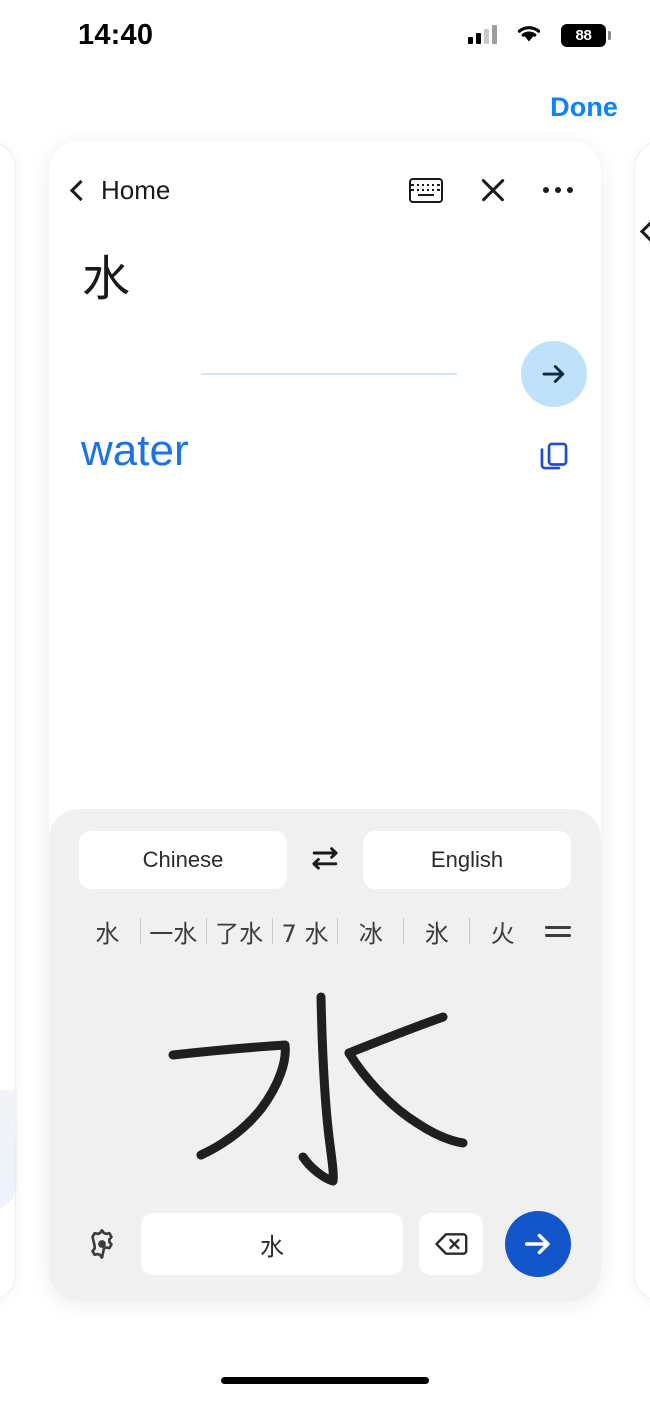 The image size is (650, 1406). What do you see at coordinates (502, 931) in the screenshot?
I see `suggestion-item: 火` at bounding box center [502, 931].